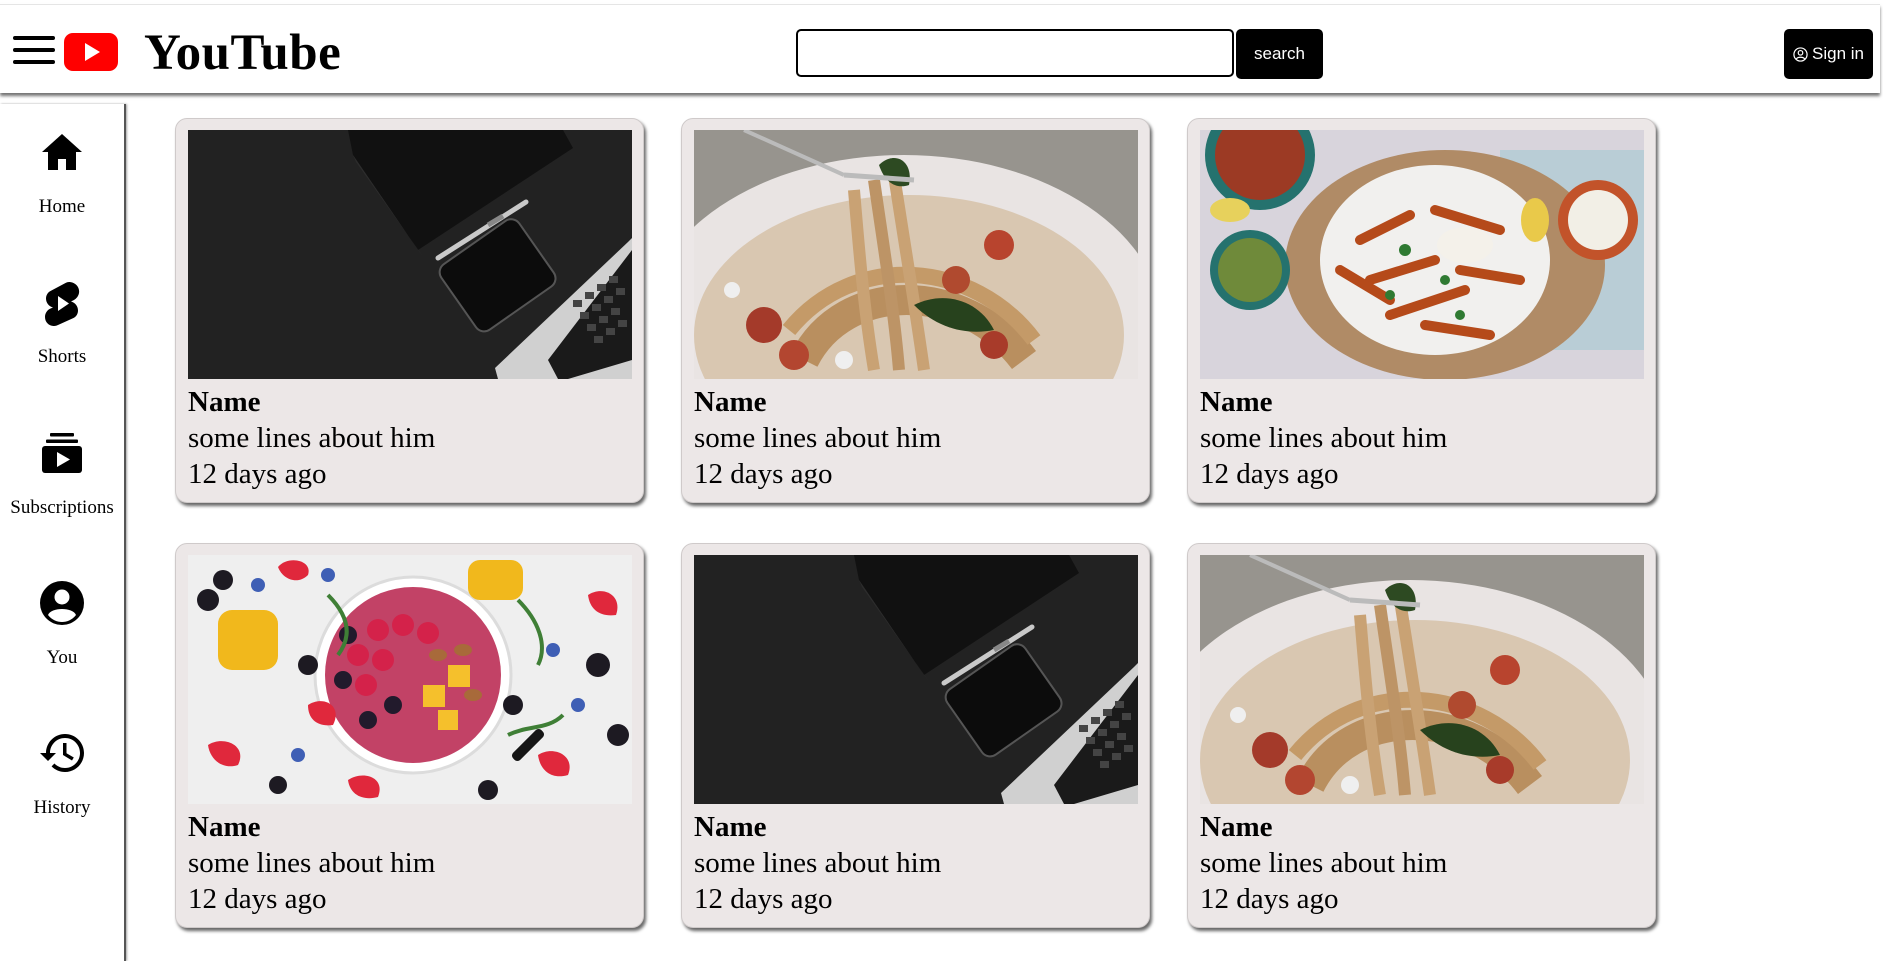 This screenshot has width=1883, height=961. I want to click on sidebar-item-subscriptions: Subscriptions, so click(62, 475).